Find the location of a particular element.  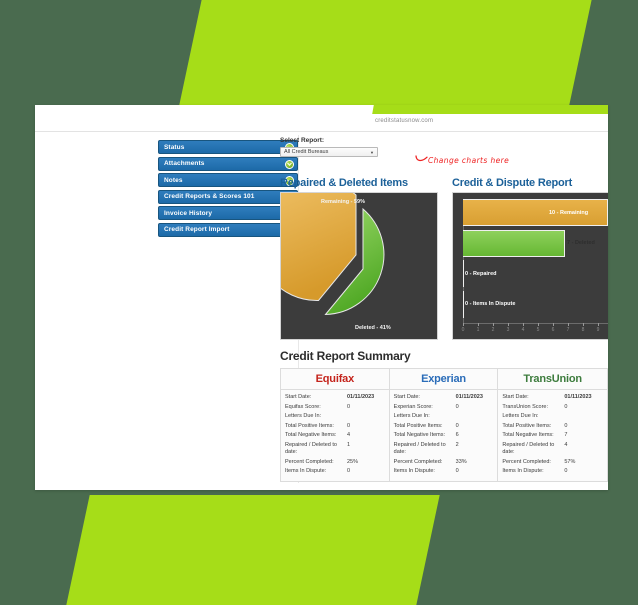

table-row: Total Negative Items: 4 is located at coordinates (335, 436).